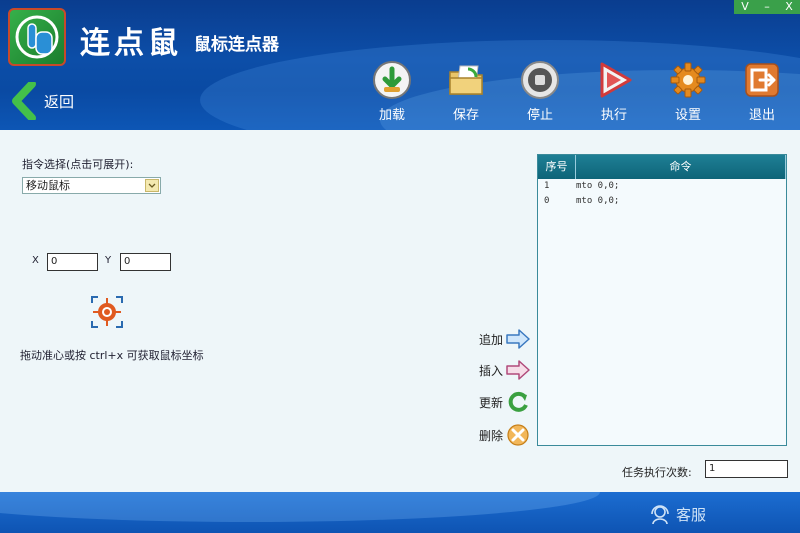  I want to click on delete-icon, so click(518, 435).